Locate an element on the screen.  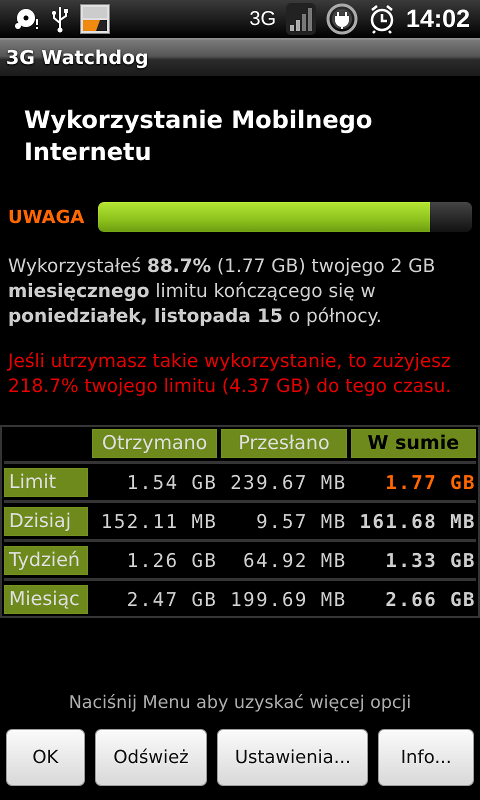
clock: 14:02 is located at coordinates (438, 19).